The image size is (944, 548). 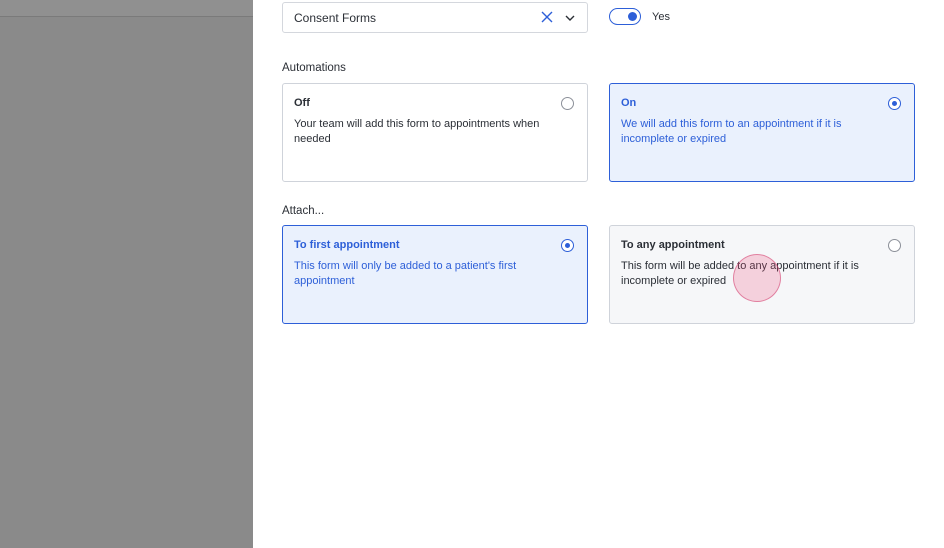 What do you see at coordinates (314, 68) in the screenshot?
I see `automations-label: Automations` at bounding box center [314, 68].